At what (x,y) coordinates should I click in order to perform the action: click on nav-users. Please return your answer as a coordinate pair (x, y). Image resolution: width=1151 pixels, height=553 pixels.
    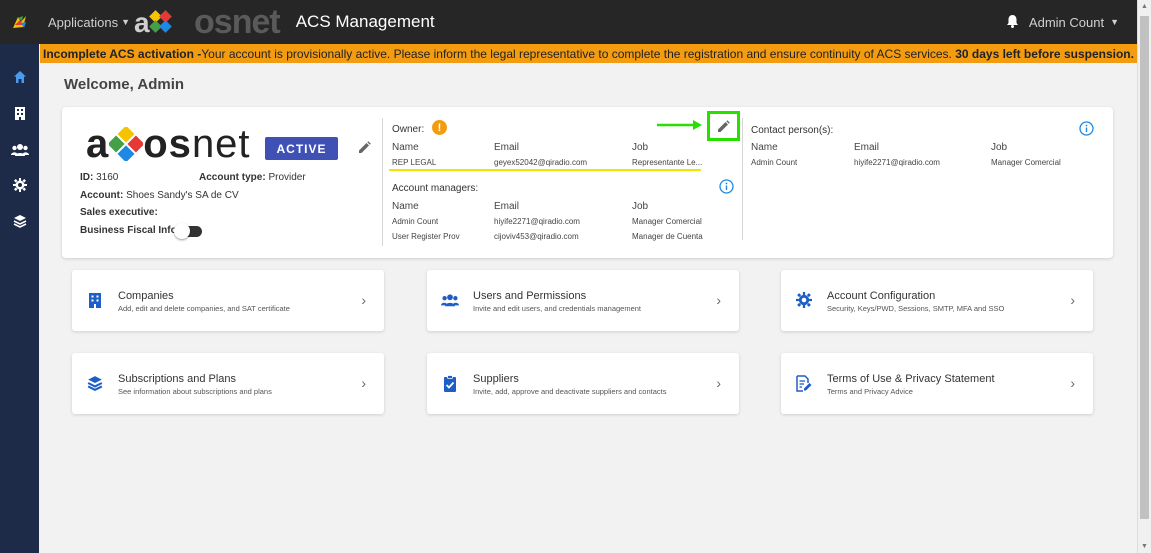
    Looking at the image, I should click on (19, 149).